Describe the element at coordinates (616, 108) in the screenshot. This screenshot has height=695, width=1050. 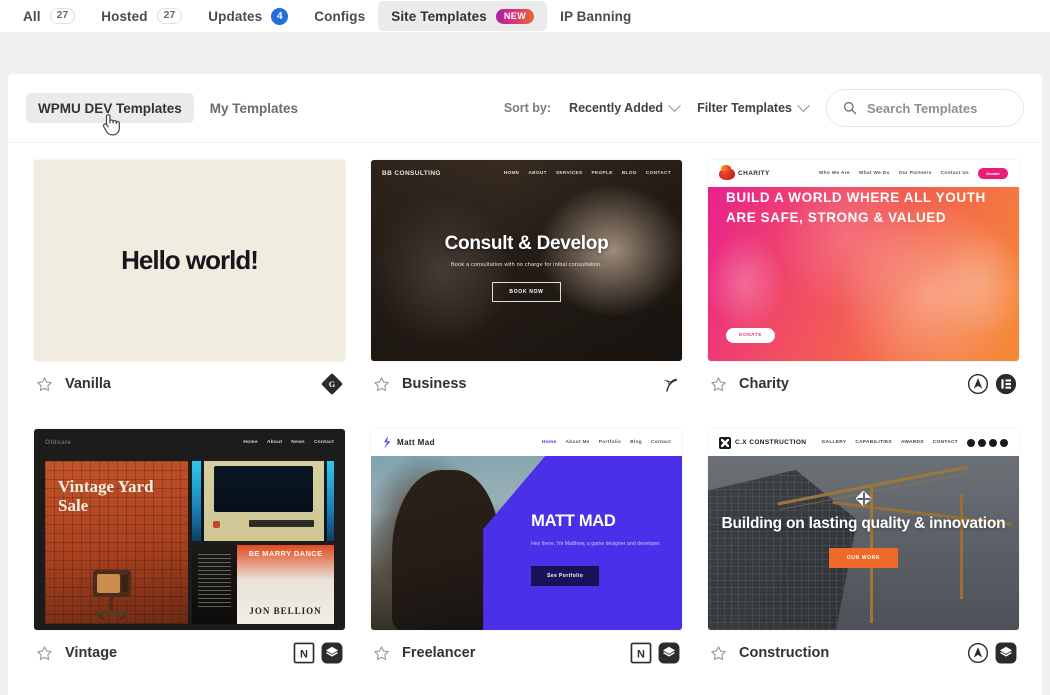
I see `sort-dropdown-value: Recently Added` at that location.